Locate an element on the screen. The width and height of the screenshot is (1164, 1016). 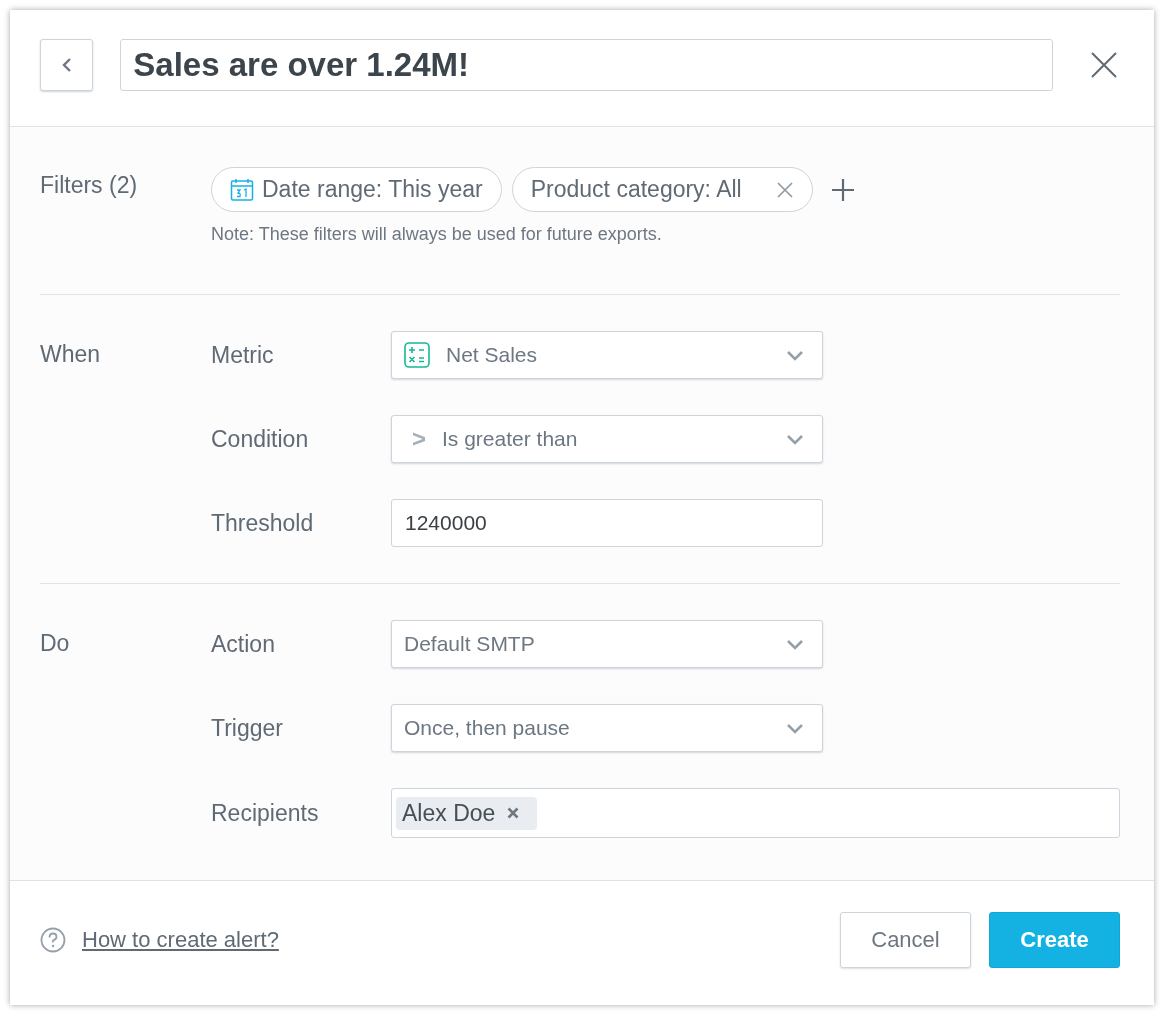
section-label: Do is located at coordinates (55, 643).